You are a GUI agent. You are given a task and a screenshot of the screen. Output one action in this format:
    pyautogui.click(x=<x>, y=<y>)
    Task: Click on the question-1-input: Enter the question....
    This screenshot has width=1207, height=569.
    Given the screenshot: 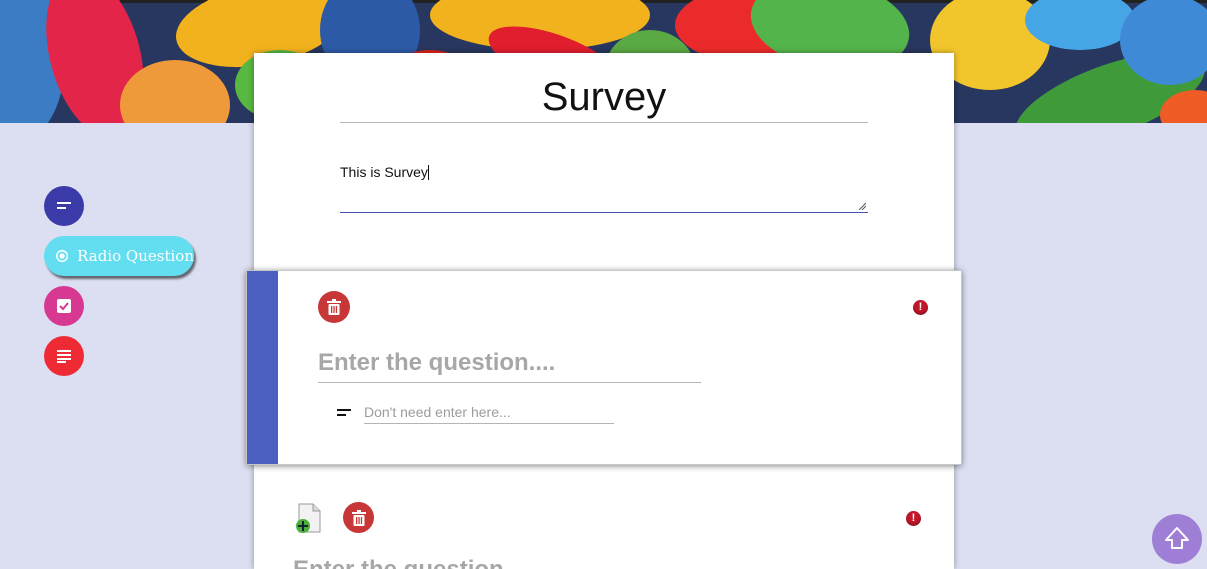 What is the action you would take?
    pyautogui.click(x=509, y=364)
    